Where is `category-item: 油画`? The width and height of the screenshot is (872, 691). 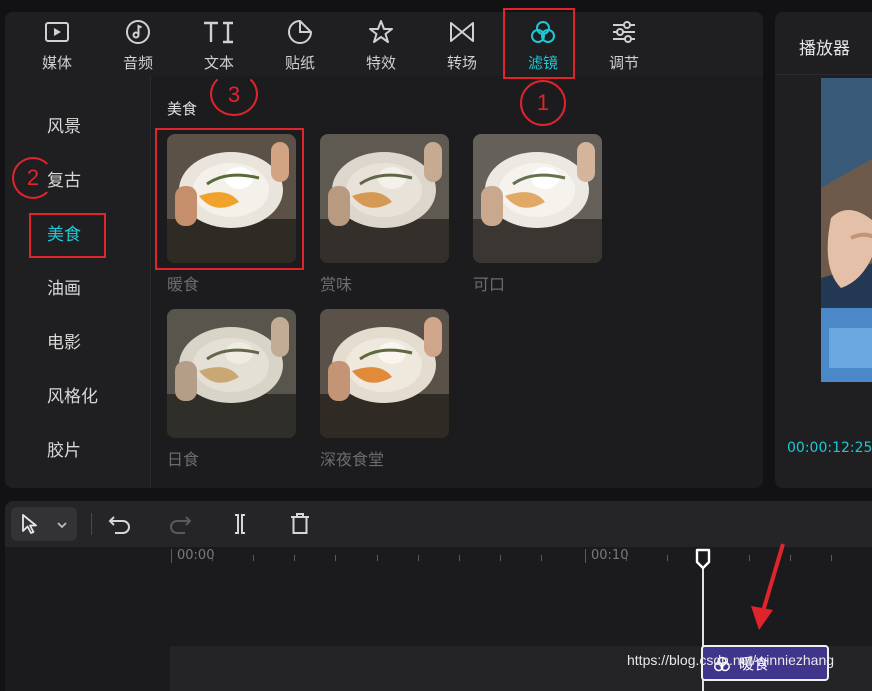
category-item: 油画 is located at coordinates (64, 286).